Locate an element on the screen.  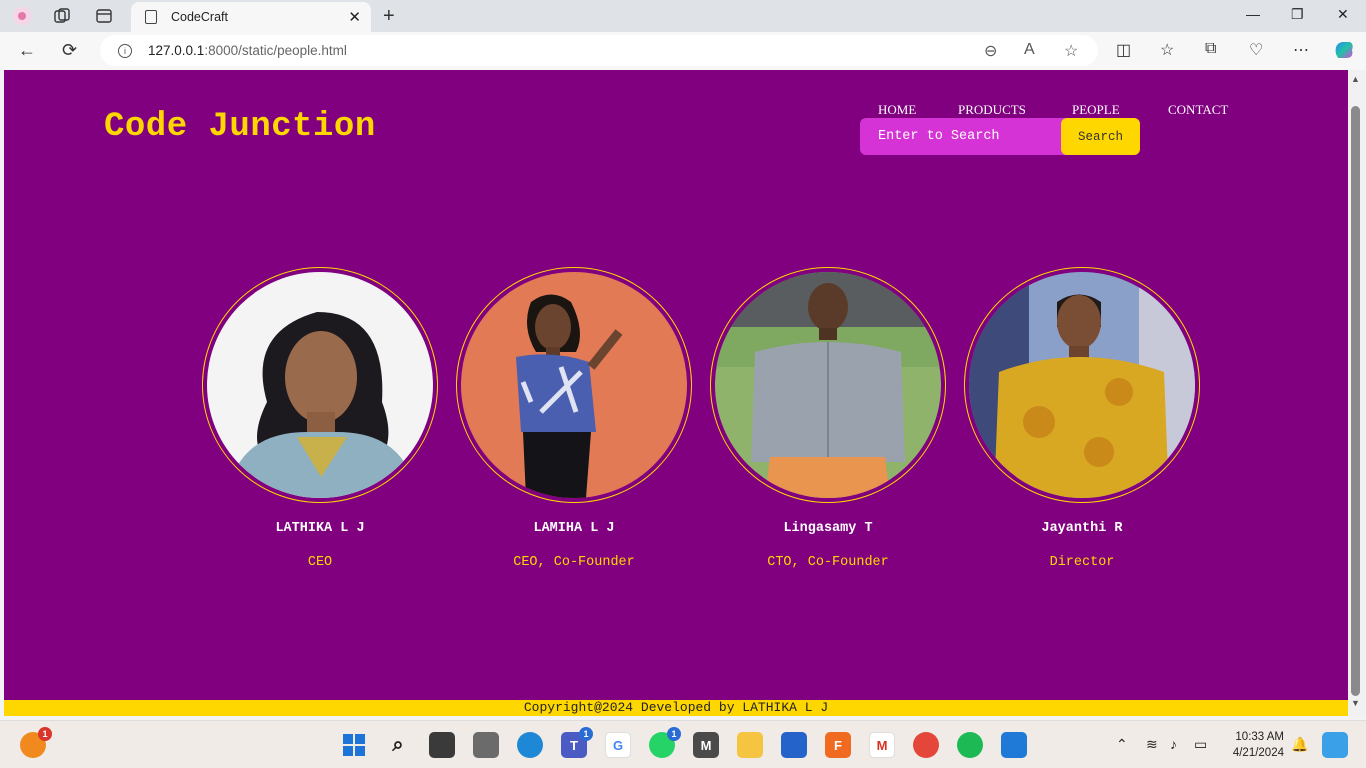
copilot-icon is located at coordinates (1344, 52).